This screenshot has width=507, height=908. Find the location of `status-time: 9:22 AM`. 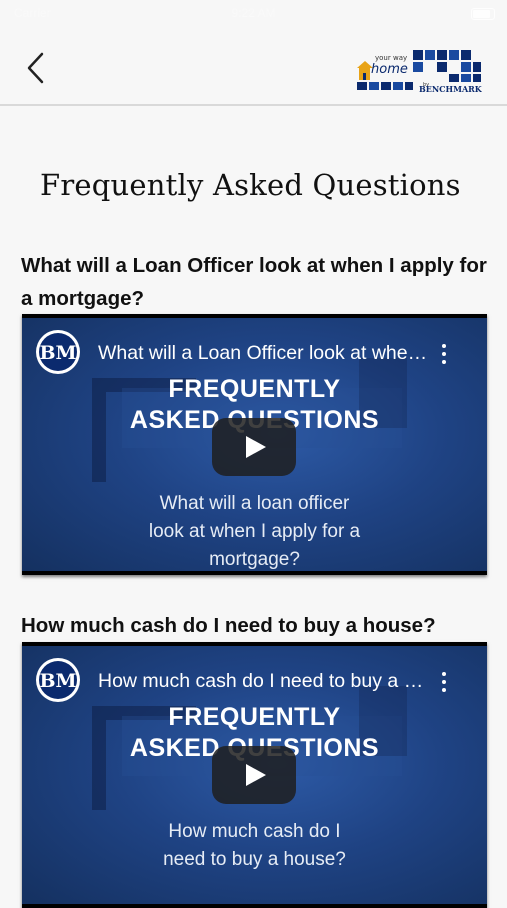

status-time: 9:22 AM is located at coordinates (253, 13).